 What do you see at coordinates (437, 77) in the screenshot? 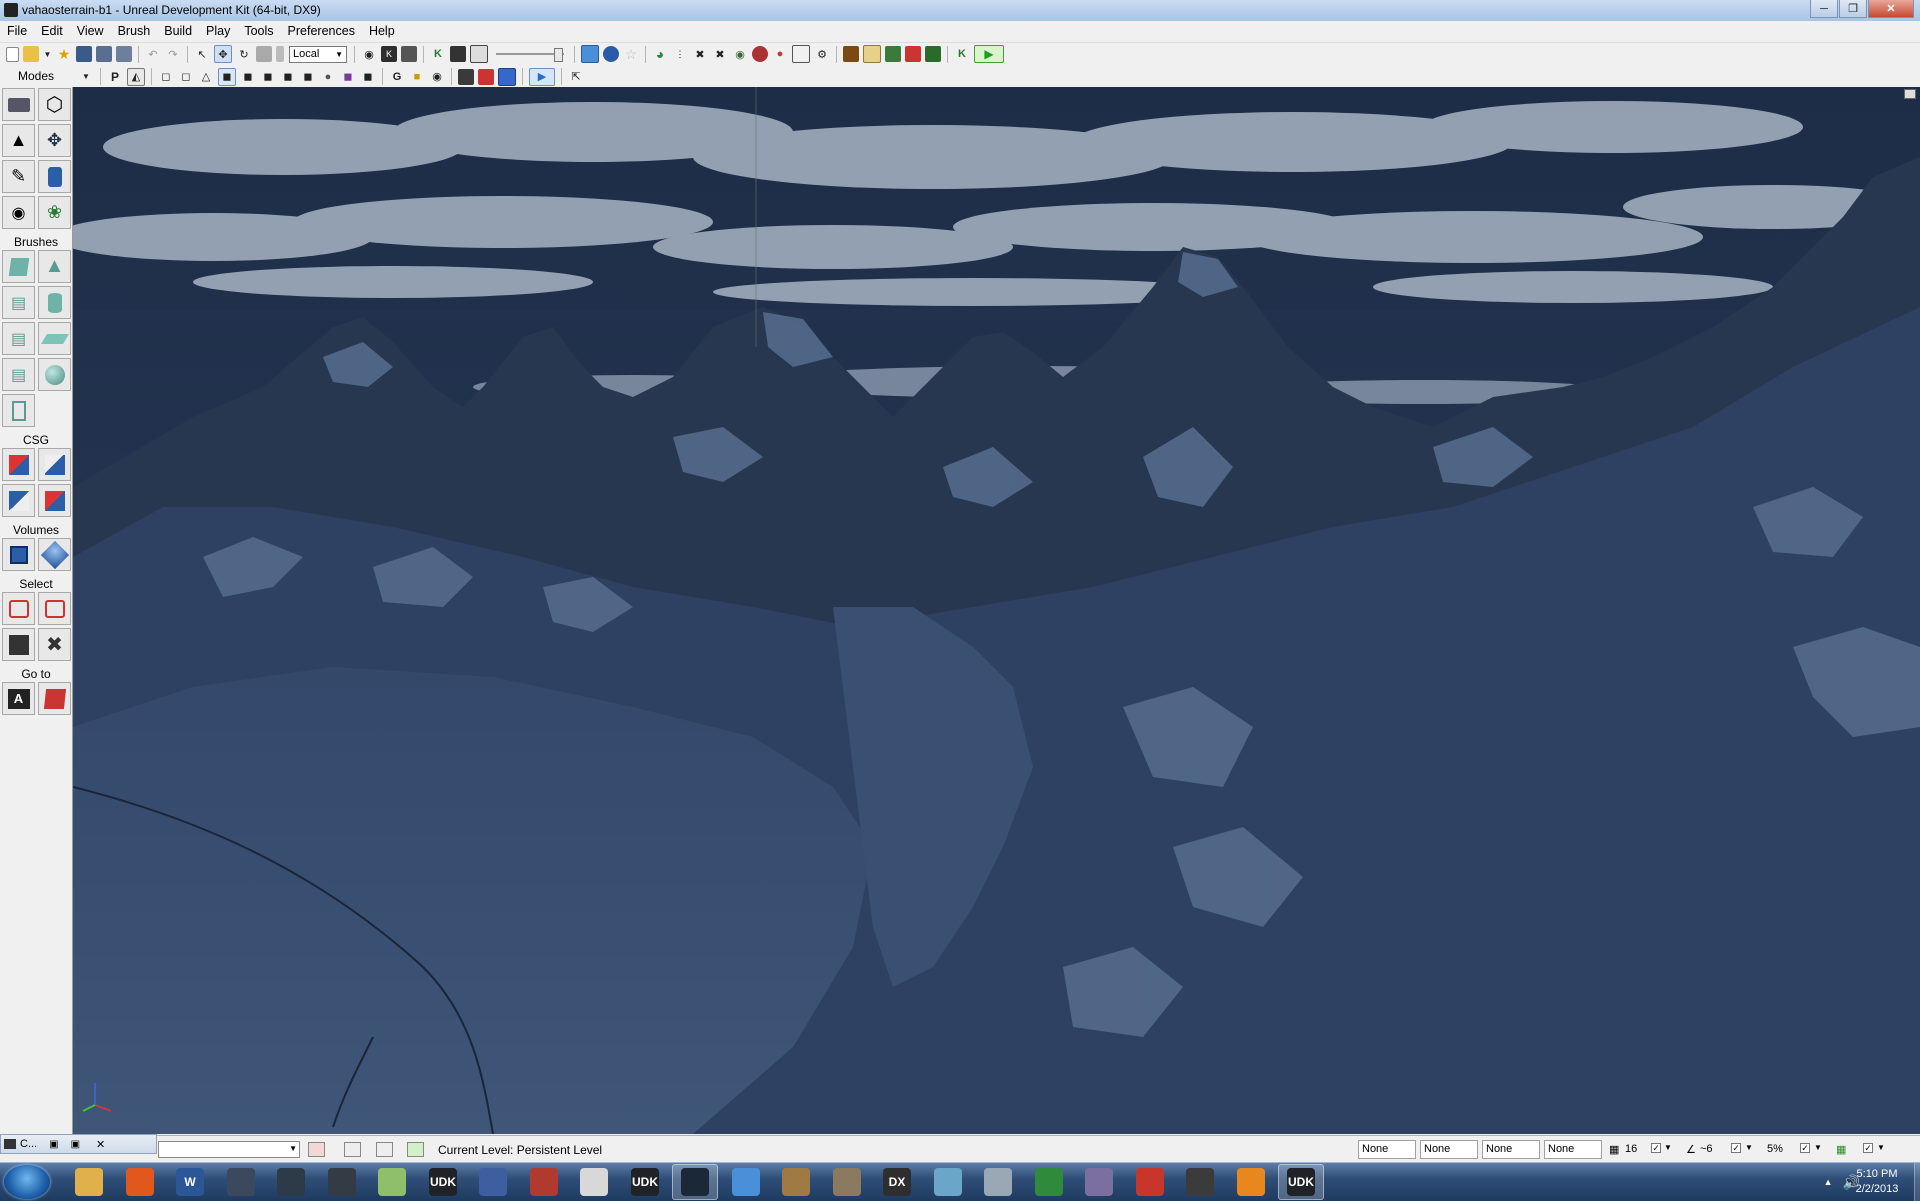
I see `show-flags-icon: ◉` at bounding box center [437, 77].